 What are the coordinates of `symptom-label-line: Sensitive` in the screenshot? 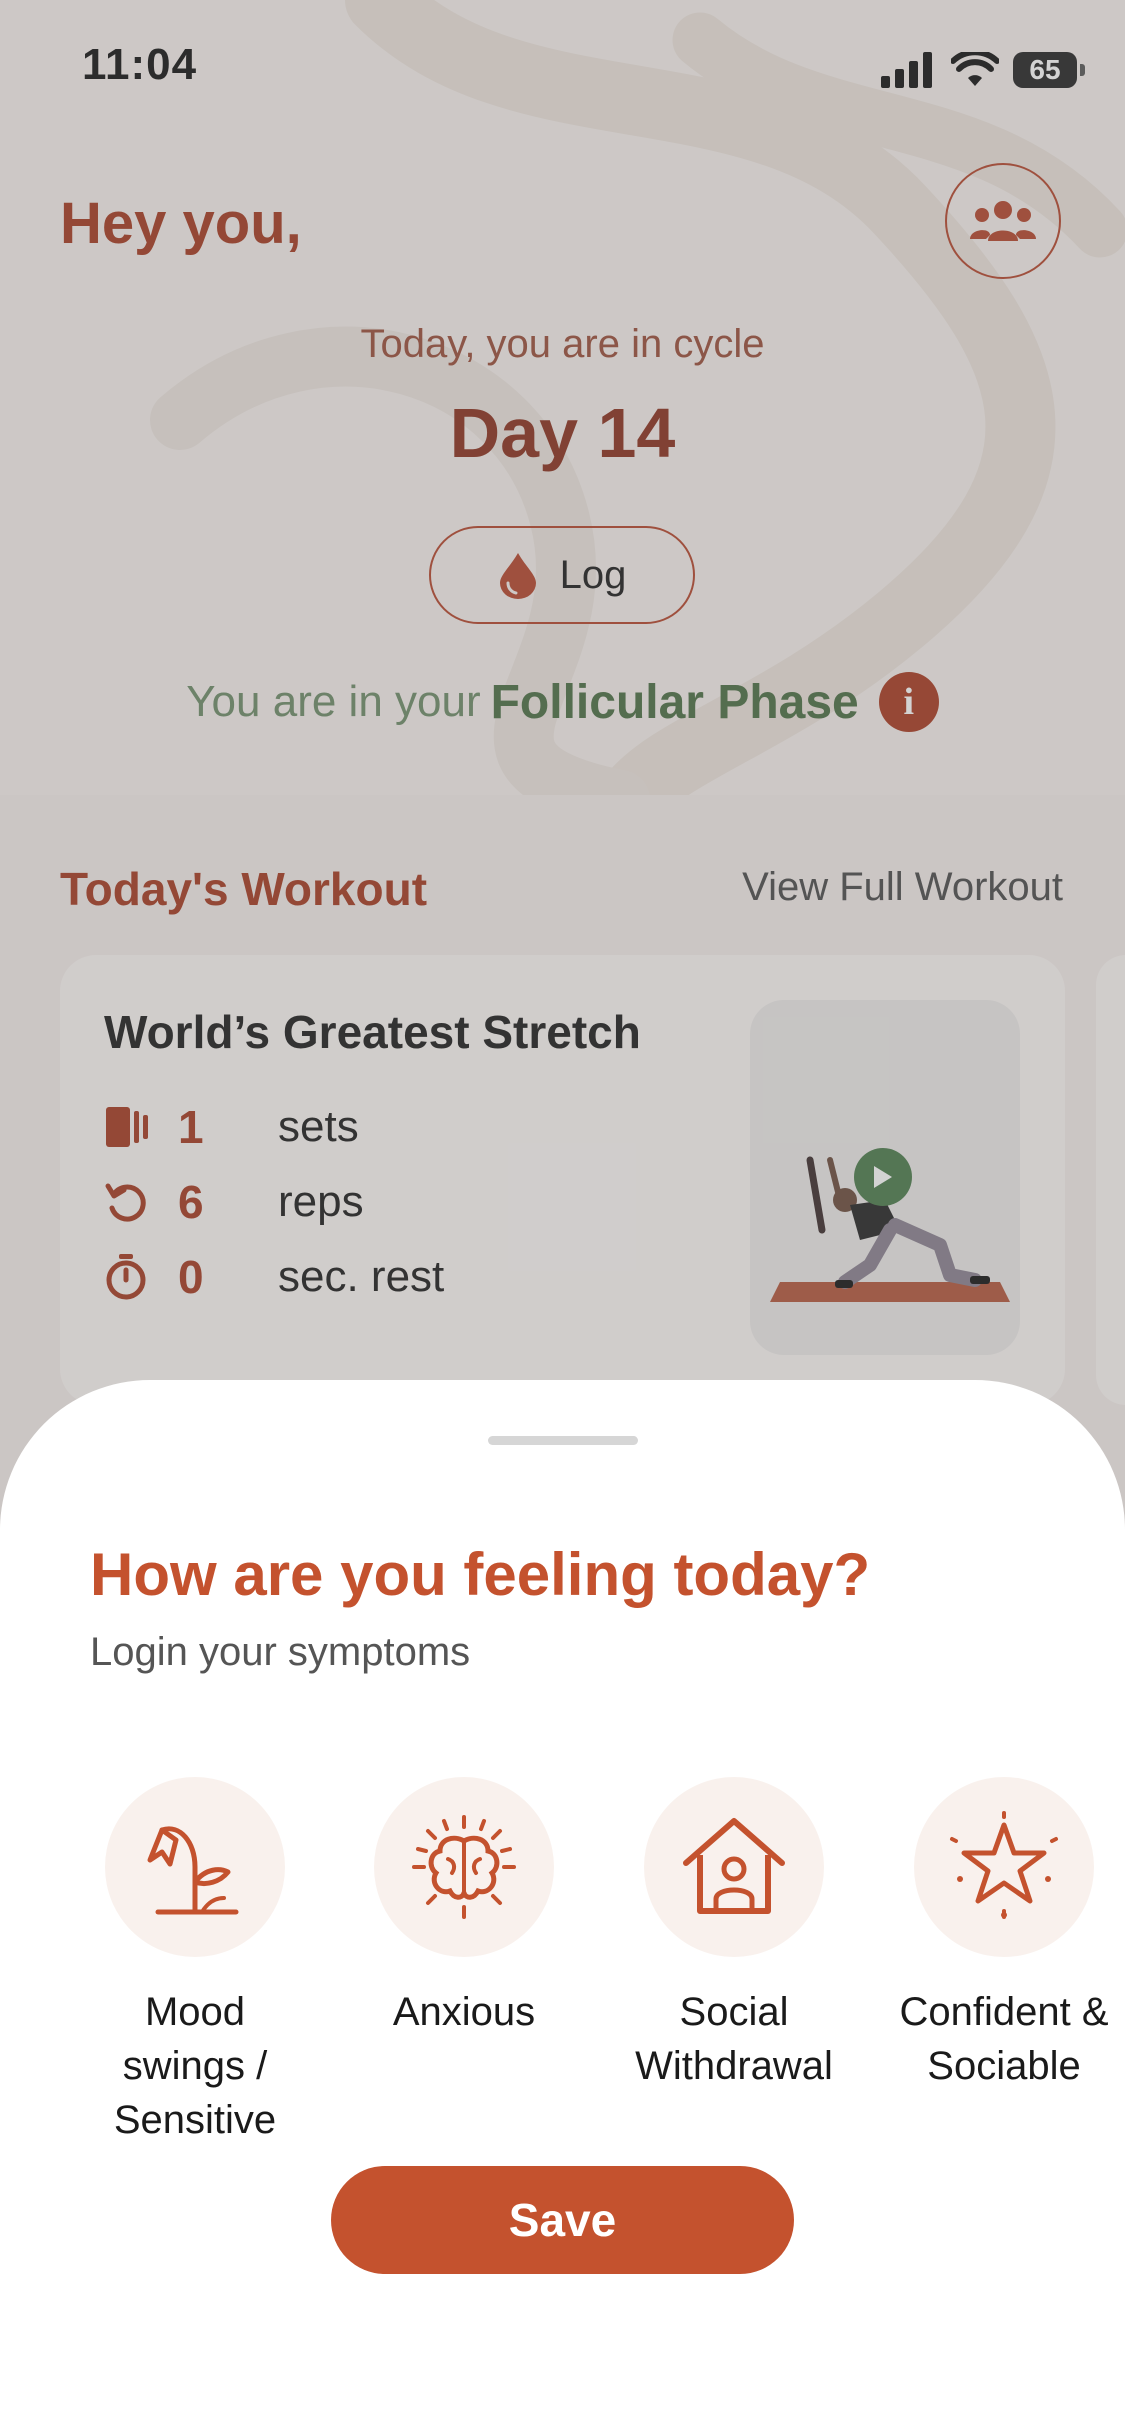 It's located at (195, 2120).